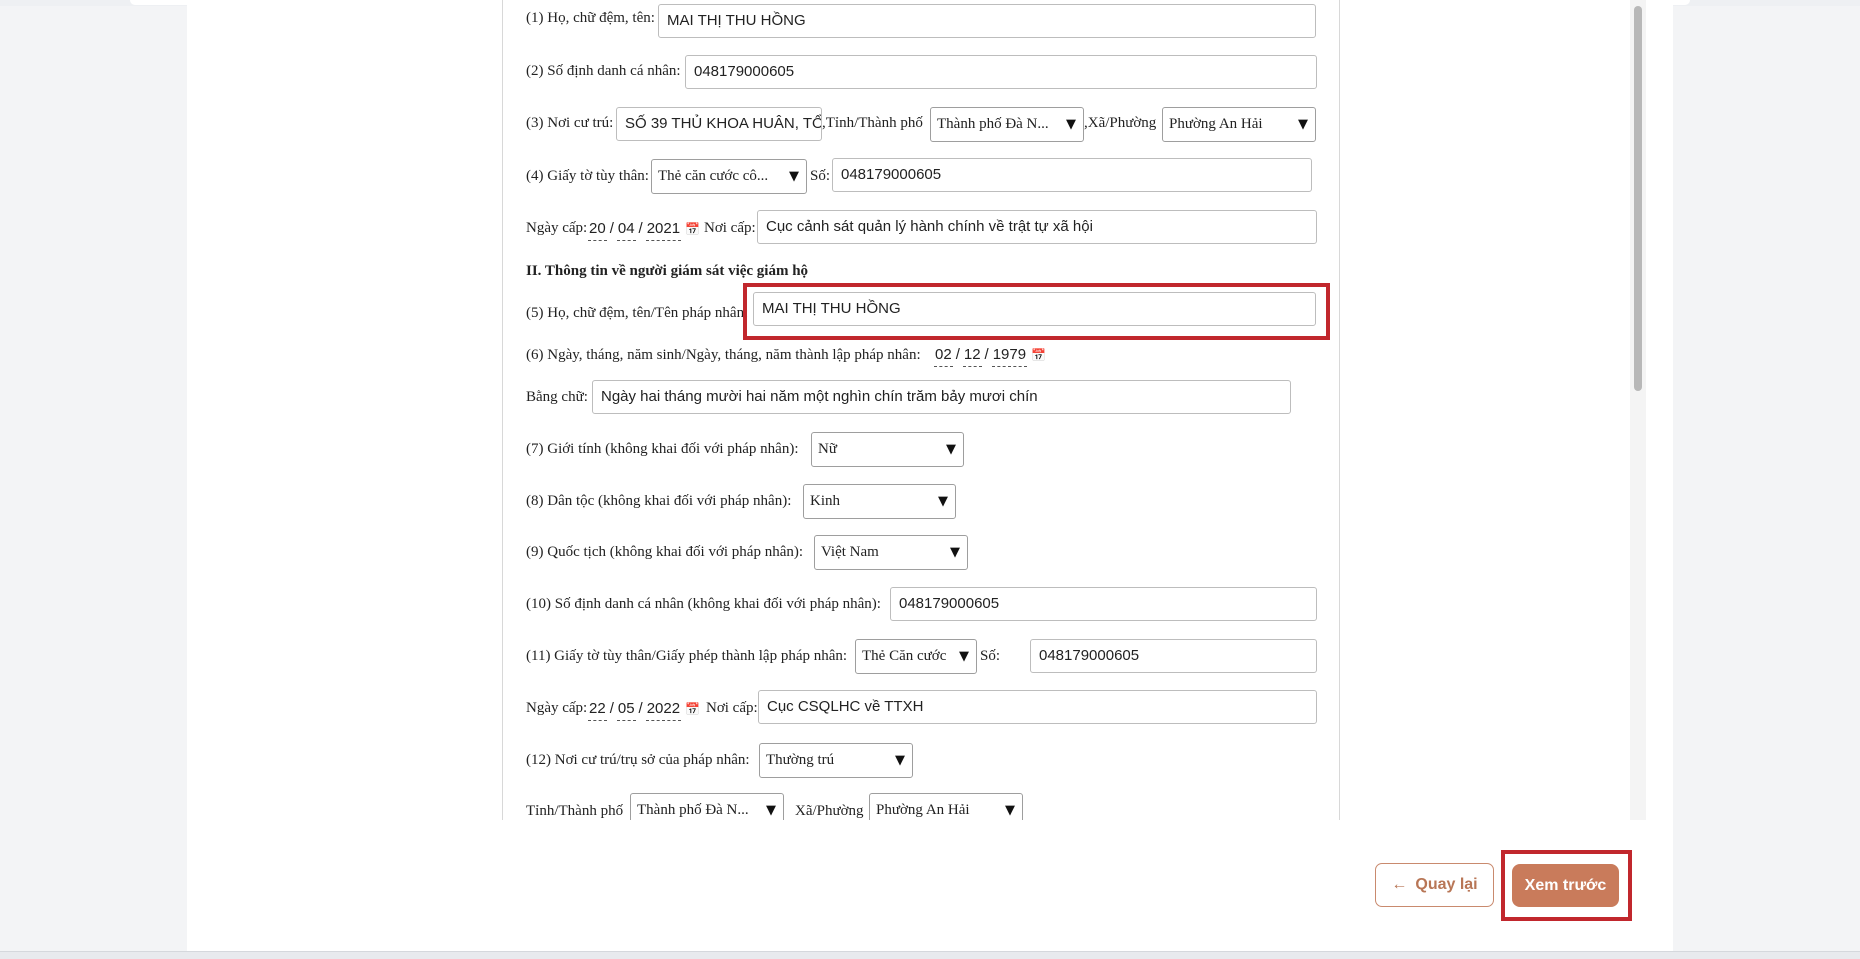 This screenshot has width=1860, height=959. Describe the element at coordinates (570, 123) in the screenshot. I see `residence-label: (3) Nơi cư trú:` at that location.